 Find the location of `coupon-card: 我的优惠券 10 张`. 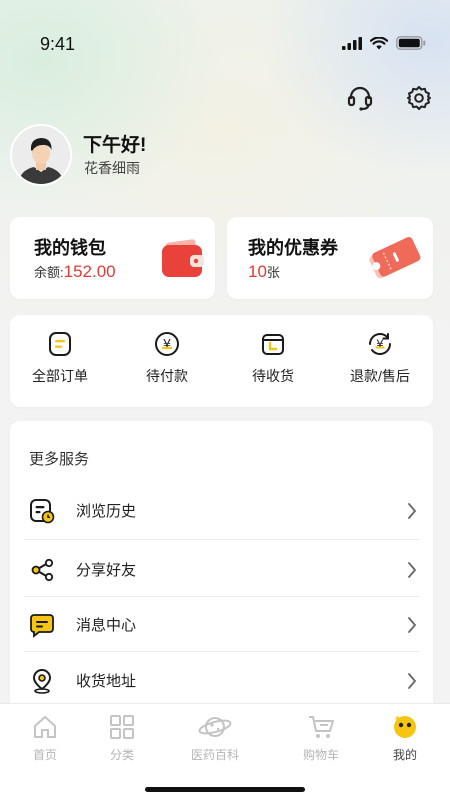

coupon-card: 我的优惠券 10 张 is located at coordinates (330, 258).